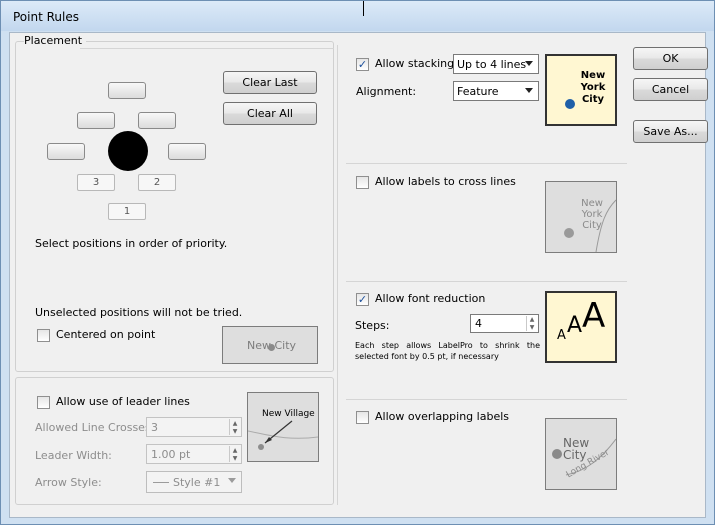 The height and width of the screenshot is (525, 715). What do you see at coordinates (670, 58) in the screenshot?
I see `ok-button: OK` at bounding box center [670, 58].